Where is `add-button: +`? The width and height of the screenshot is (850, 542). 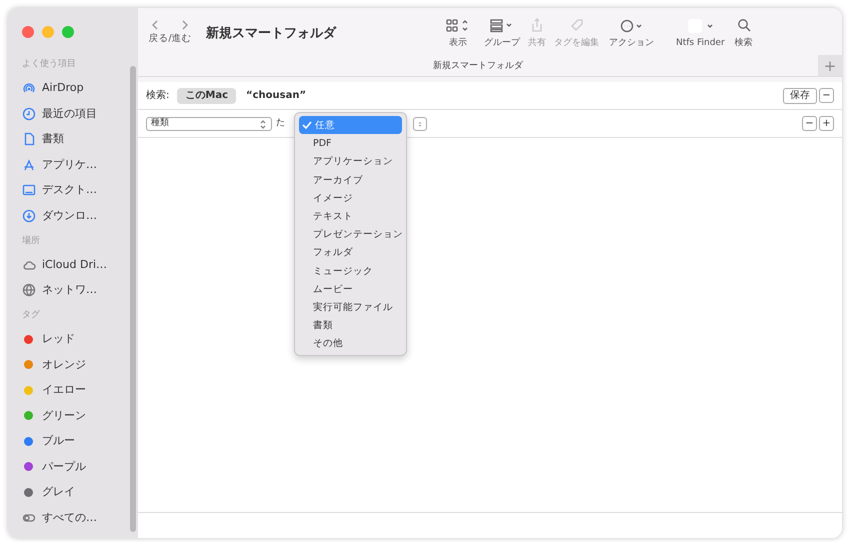
add-button: + is located at coordinates (826, 123).